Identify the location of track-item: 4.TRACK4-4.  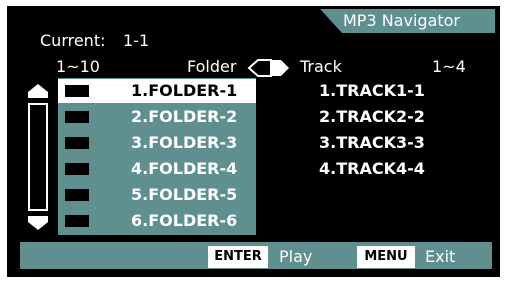
(372, 169).